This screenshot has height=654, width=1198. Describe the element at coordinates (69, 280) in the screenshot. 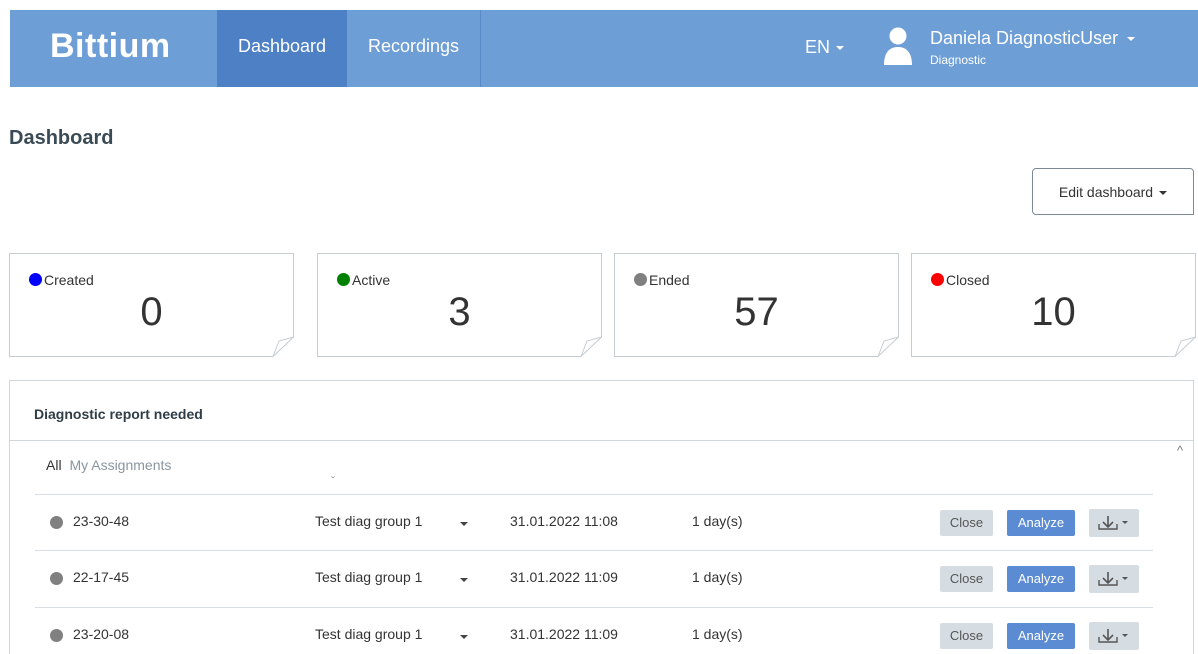

I see `card-label: Created` at that location.